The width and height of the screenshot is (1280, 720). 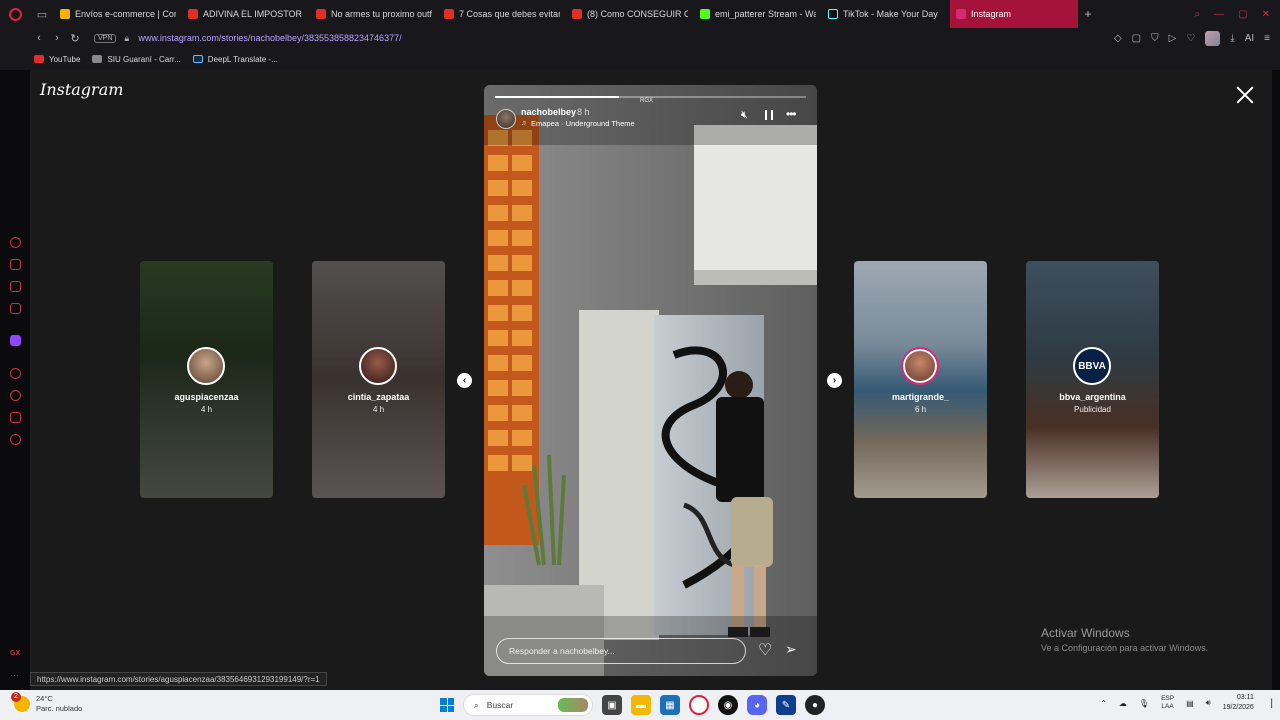 What do you see at coordinates (1219, 14) in the screenshot?
I see `minimize-button: —` at bounding box center [1219, 14].